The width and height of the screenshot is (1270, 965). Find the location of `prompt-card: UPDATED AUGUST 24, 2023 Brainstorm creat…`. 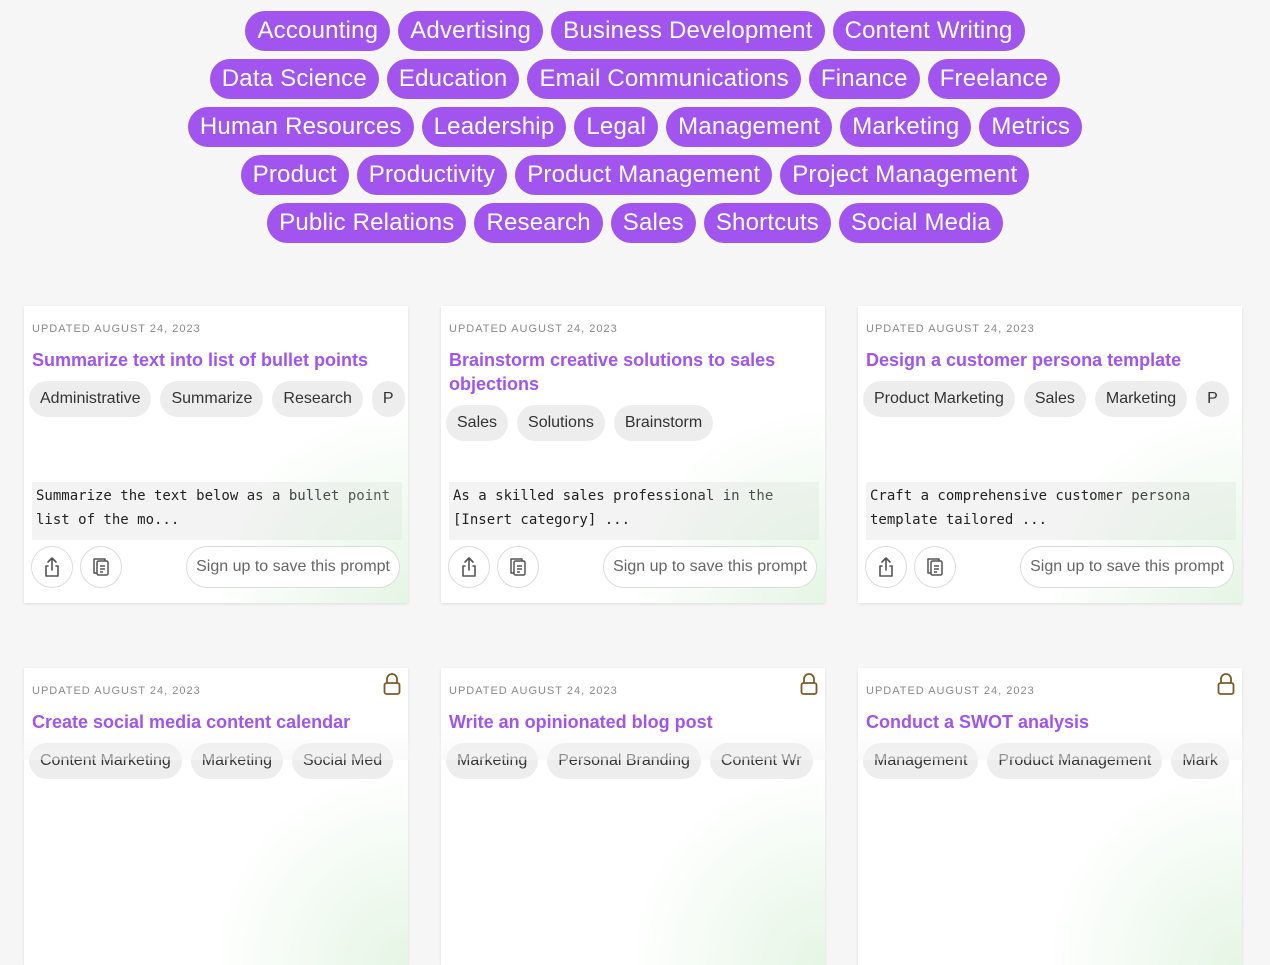

prompt-card: UPDATED AUGUST 24, 2023 Brainstorm creat… is located at coordinates (633, 454).